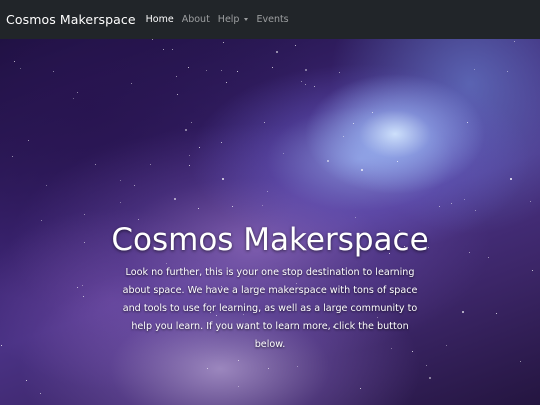  I want to click on nav-link-home: Home, so click(160, 19).